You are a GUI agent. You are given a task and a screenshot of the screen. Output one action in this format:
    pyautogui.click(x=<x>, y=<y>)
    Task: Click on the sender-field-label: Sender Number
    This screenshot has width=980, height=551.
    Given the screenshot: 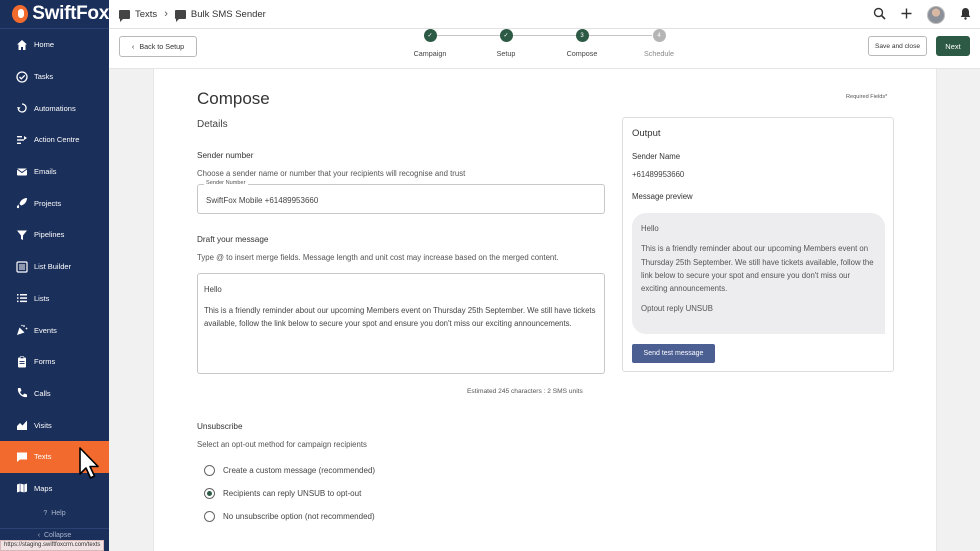 What is the action you would take?
    pyautogui.click(x=226, y=183)
    